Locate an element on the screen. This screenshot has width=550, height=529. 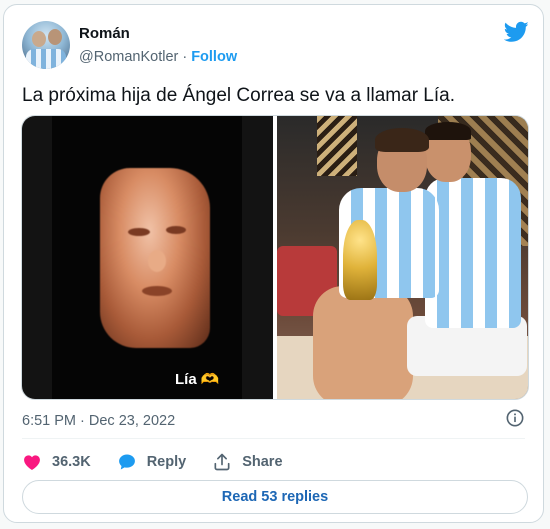
author-name: Román is located at coordinates (104, 33).